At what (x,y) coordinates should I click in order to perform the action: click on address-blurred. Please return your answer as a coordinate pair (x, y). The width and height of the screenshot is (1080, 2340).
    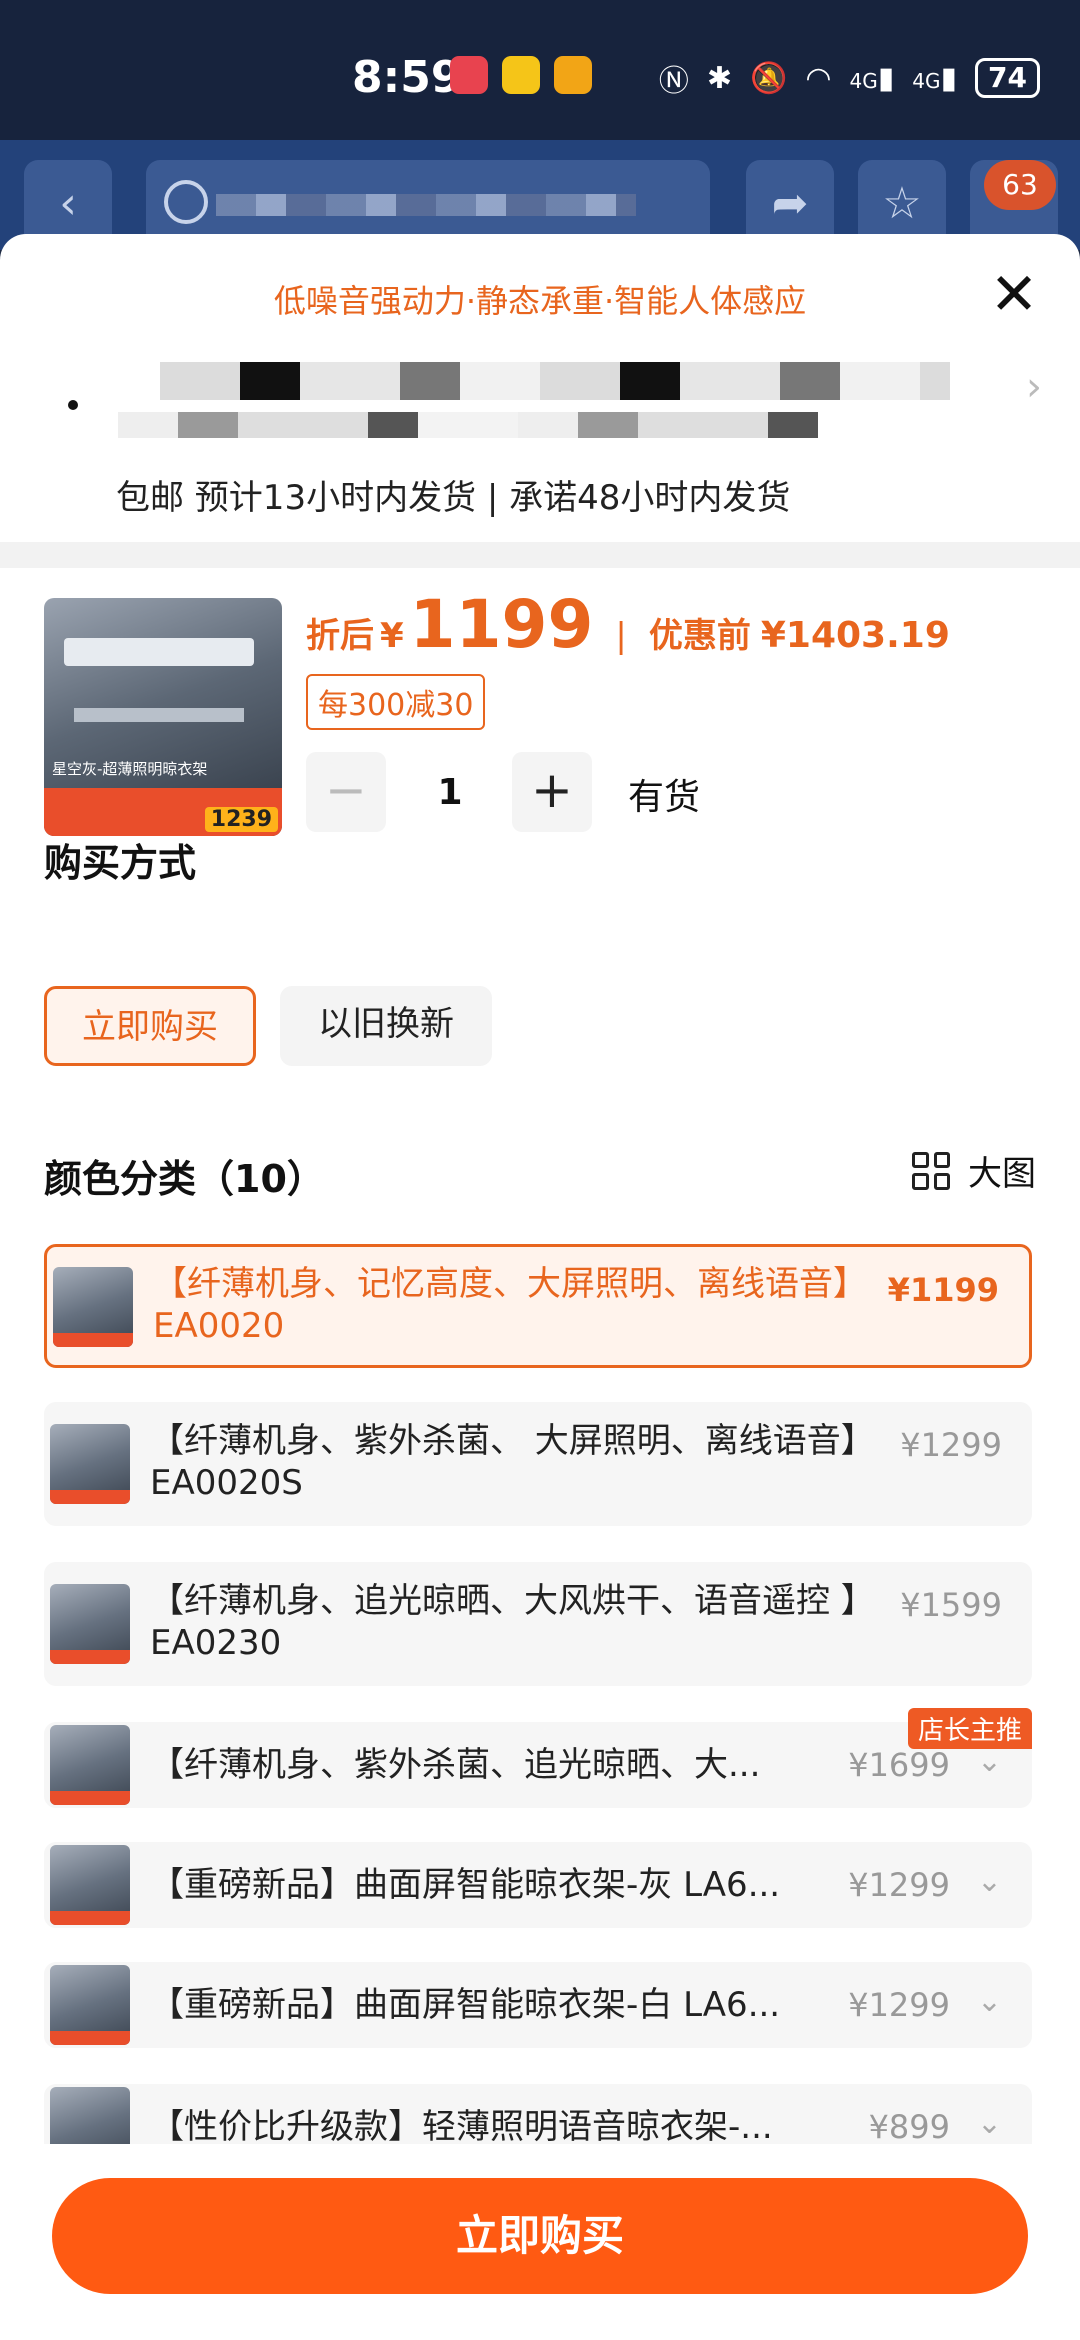
    Looking at the image, I should click on (555, 381).